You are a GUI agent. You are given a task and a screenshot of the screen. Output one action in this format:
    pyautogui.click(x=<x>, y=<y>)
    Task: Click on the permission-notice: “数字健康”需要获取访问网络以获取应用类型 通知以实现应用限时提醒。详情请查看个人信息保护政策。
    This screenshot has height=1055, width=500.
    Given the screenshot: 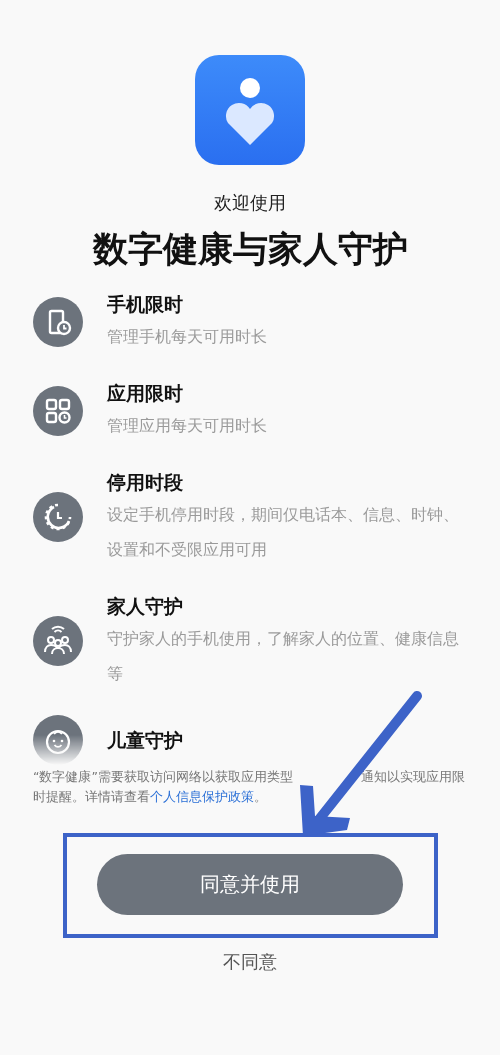 What is the action you would take?
    pyautogui.click(x=249, y=787)
    